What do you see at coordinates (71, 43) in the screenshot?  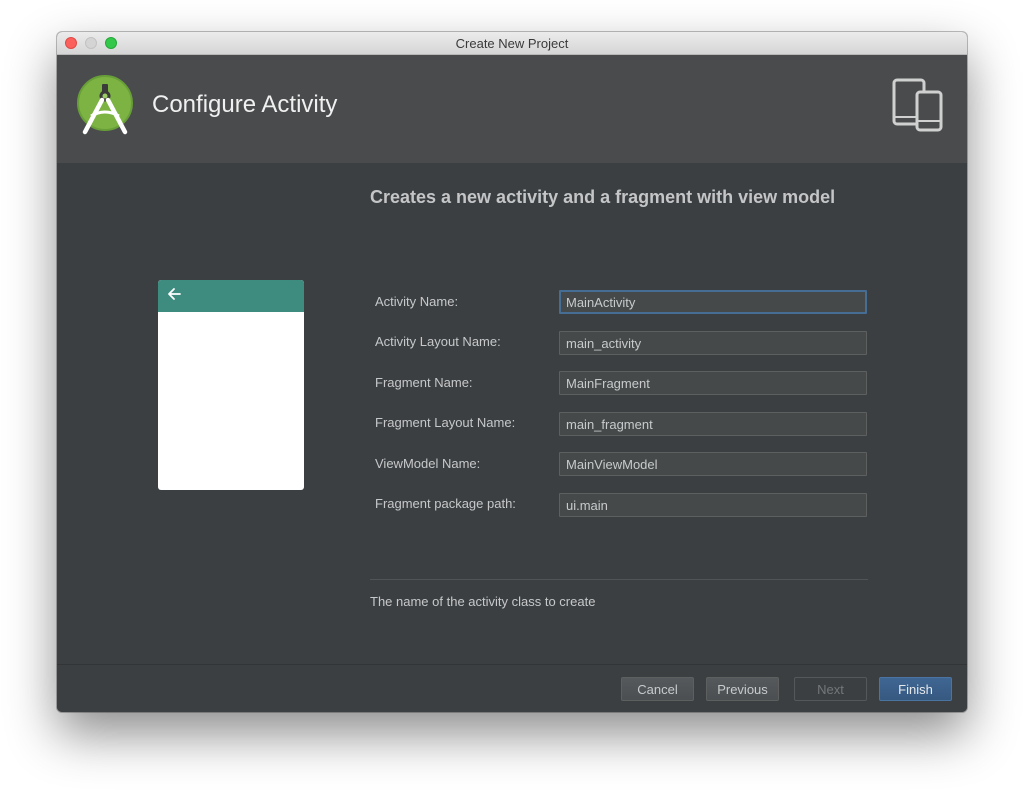 I see `close-window-button` at bounding box center [71, 43].